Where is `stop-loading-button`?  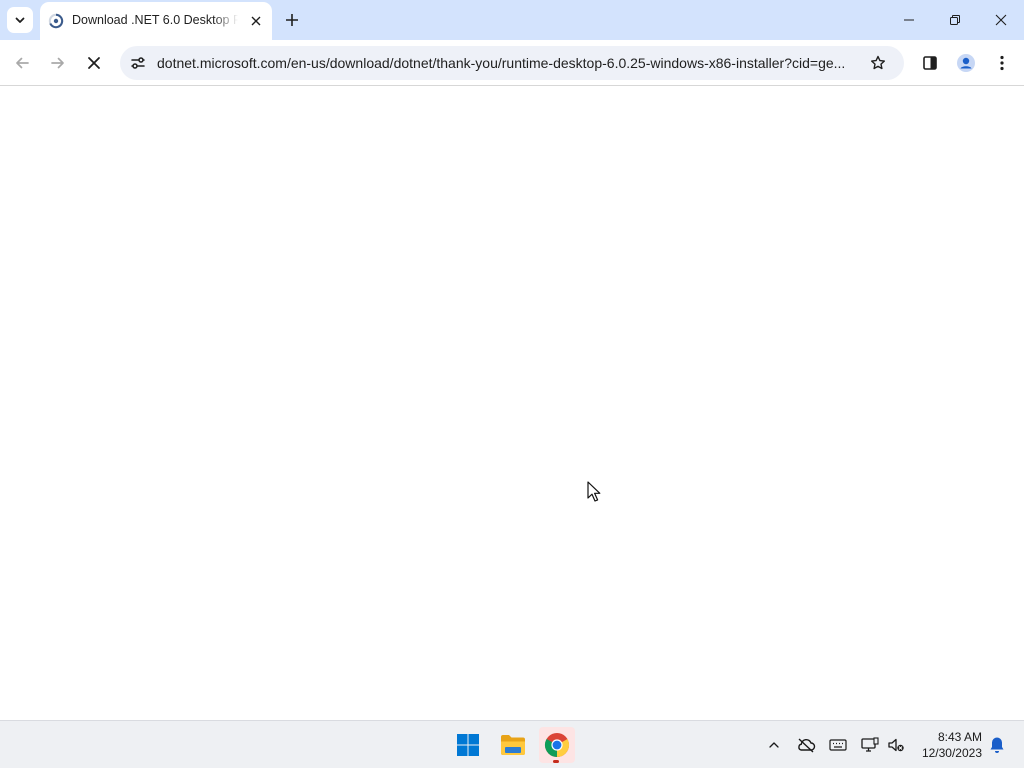 stop-loading-button is located at coordinates (94, 63).